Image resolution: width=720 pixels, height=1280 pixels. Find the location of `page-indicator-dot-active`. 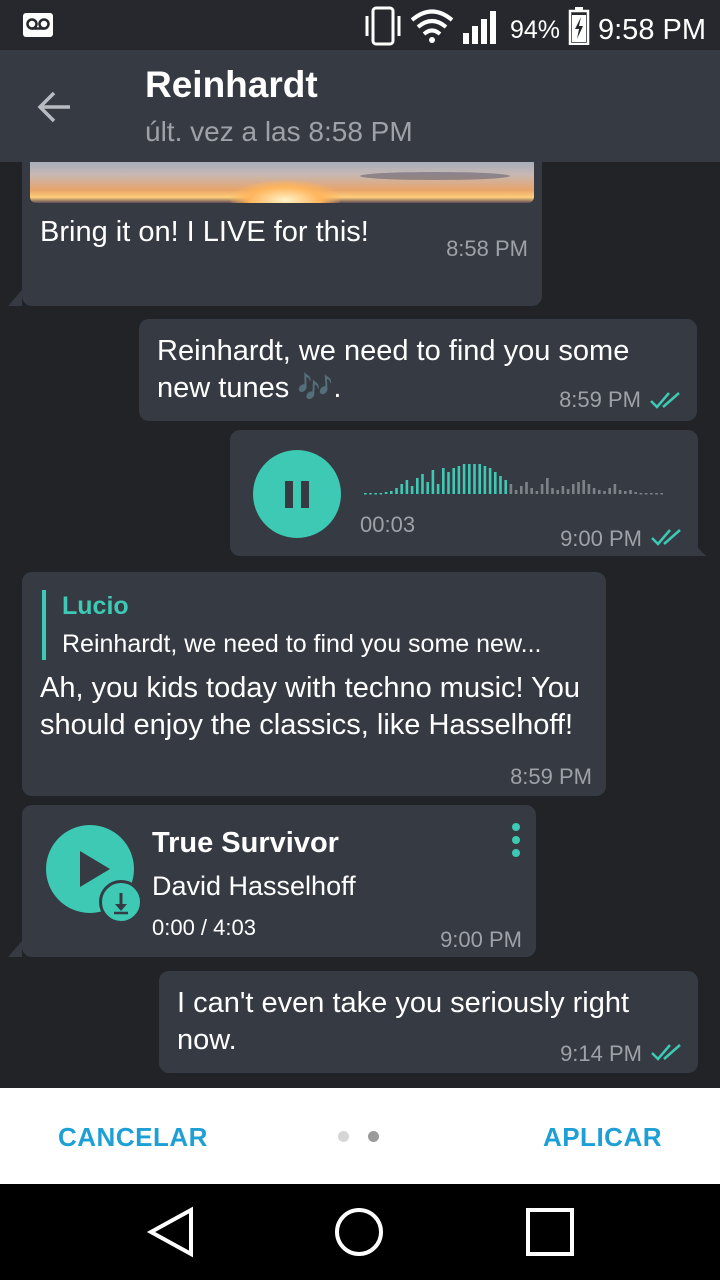

page-indicator-dot-active is located at coordinates (373, 1136).